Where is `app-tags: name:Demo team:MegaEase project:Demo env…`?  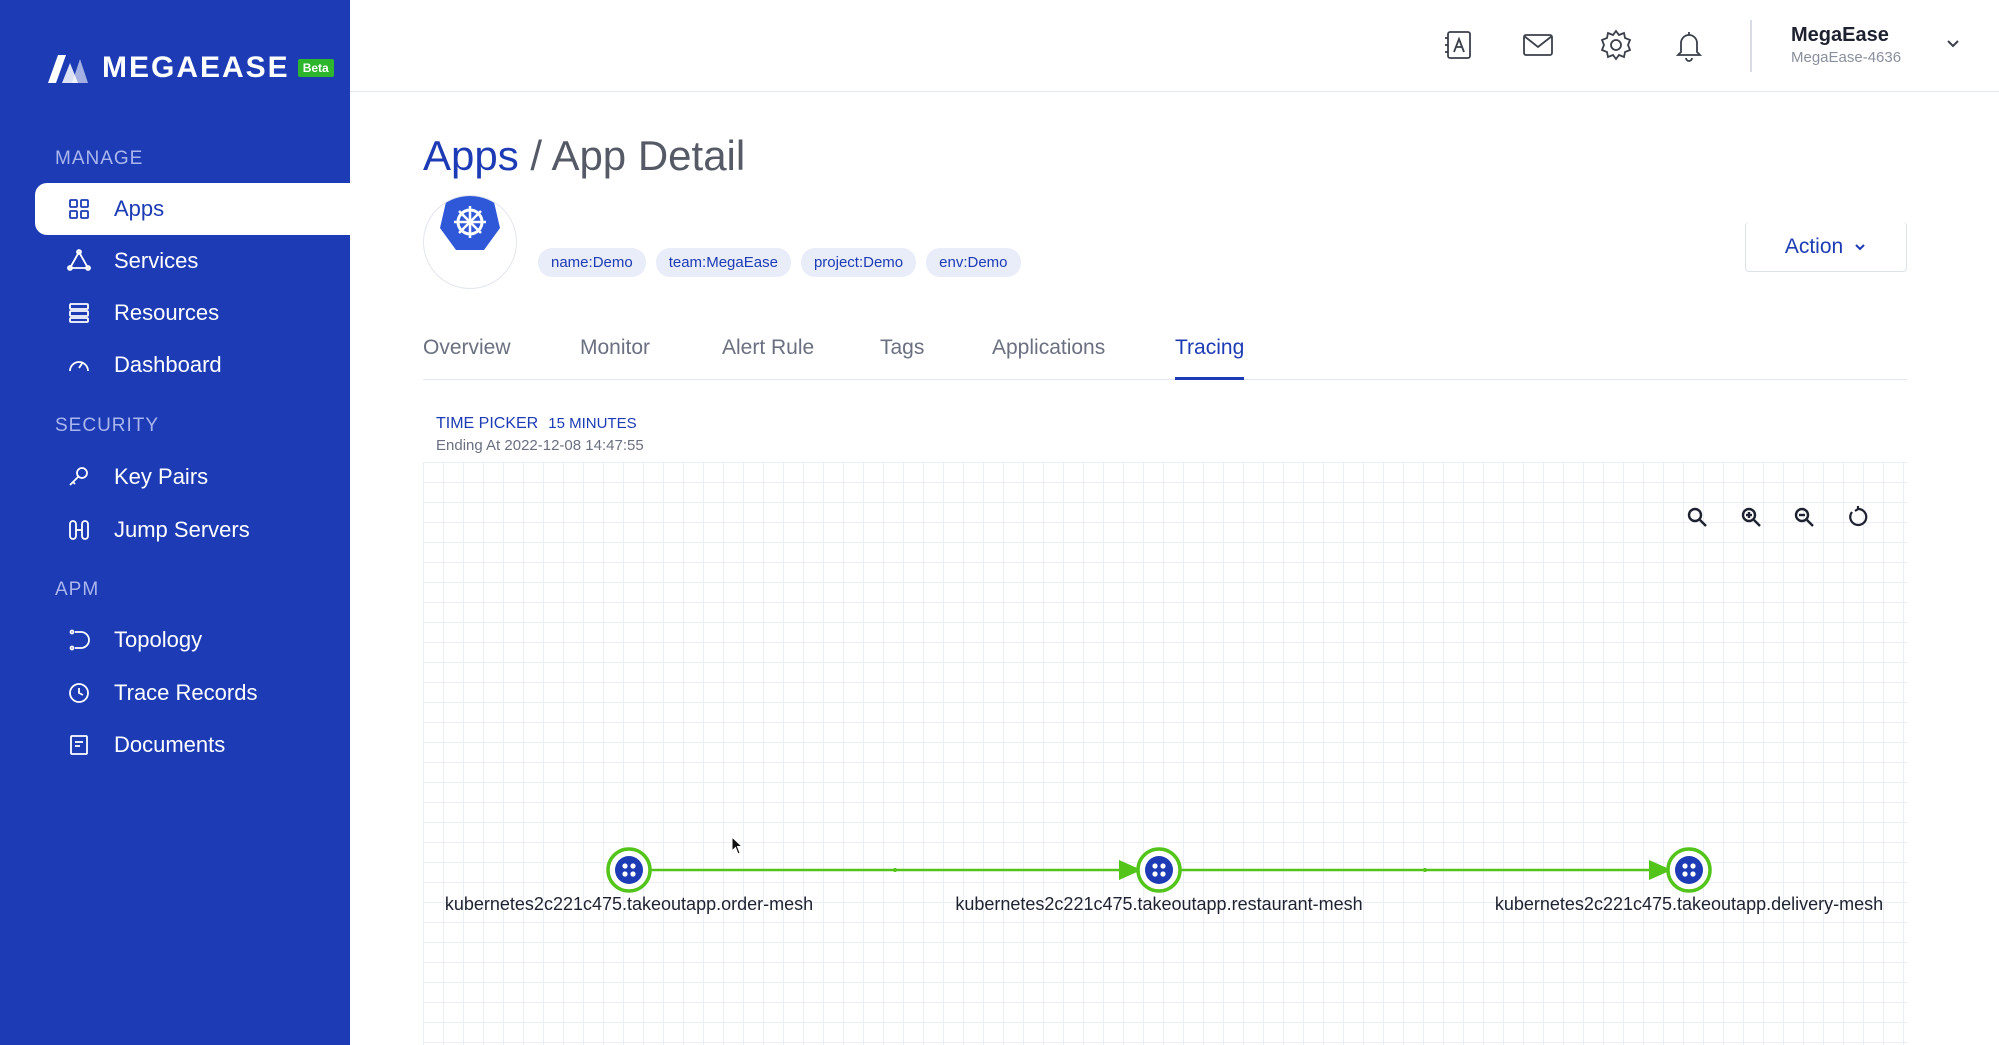
app-tags: name:Demo team:MegaEase project:Demo env… is located at coordinates (779, 262).